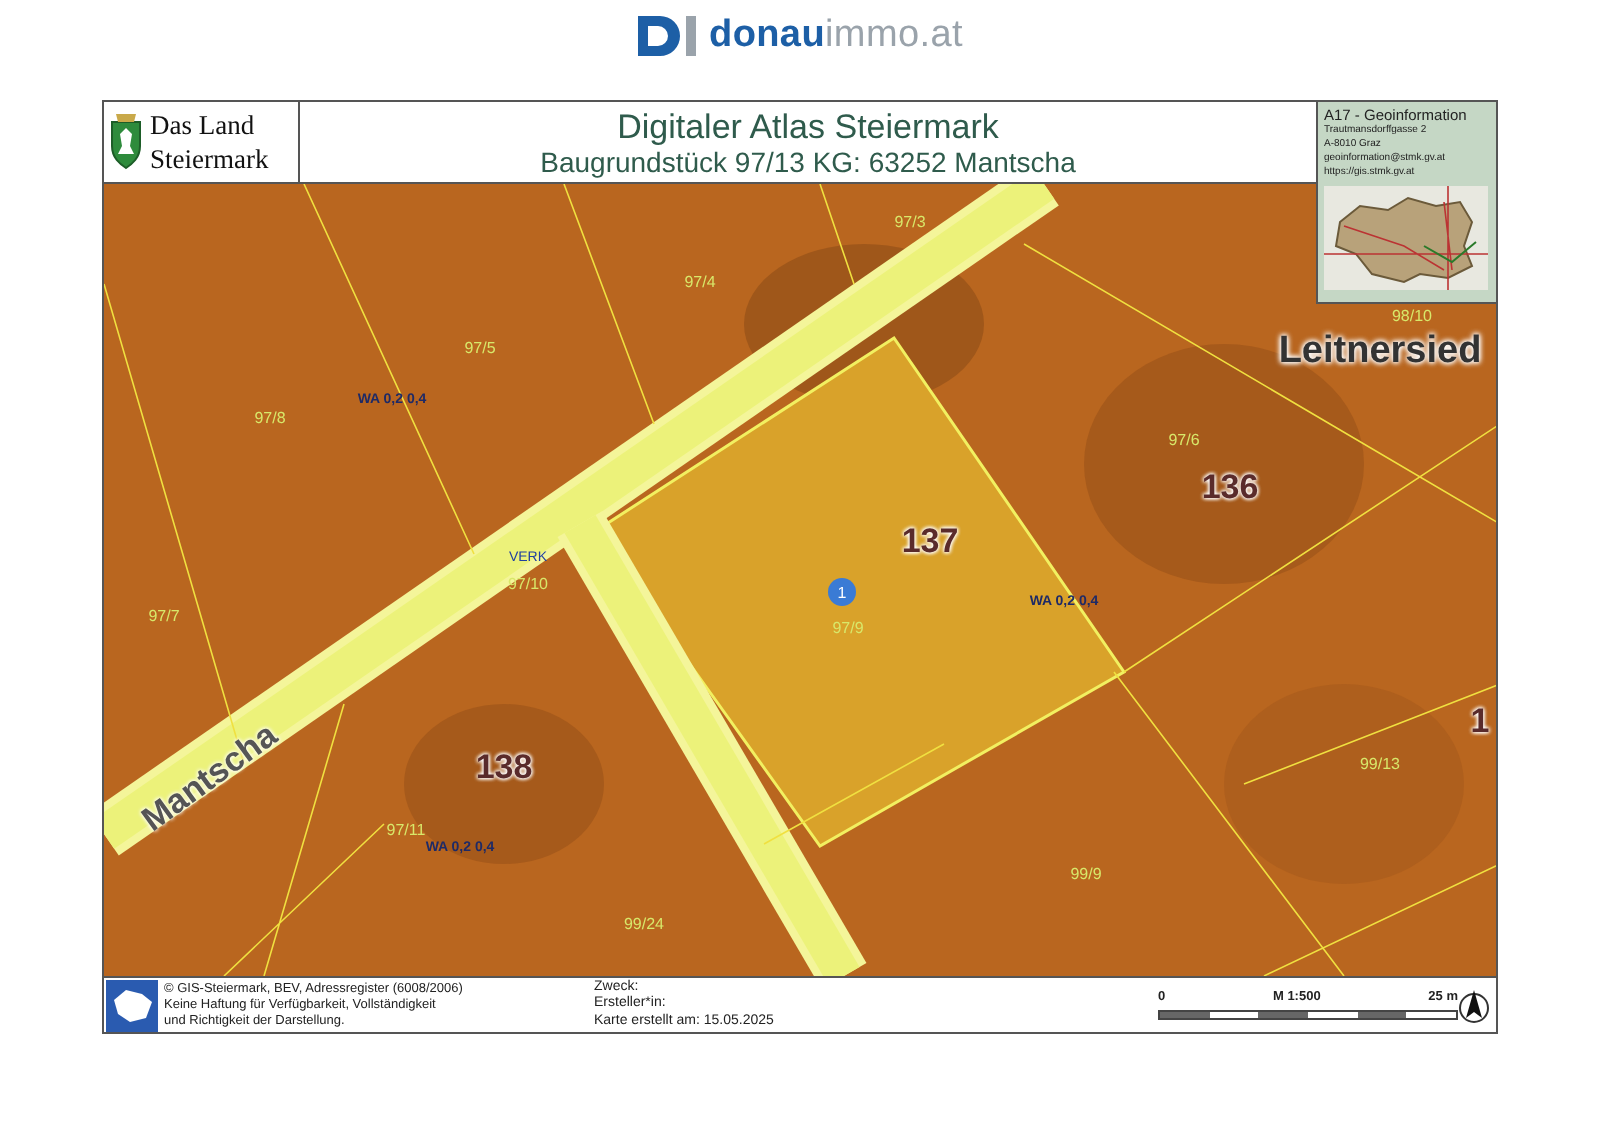 Image resolution: width=1600 pixels, height=1132 pixels. What do you see at coordinates (203, 125) in the screenshot?
I see `logo-text: Das Land` at bounding box center [203, 125].